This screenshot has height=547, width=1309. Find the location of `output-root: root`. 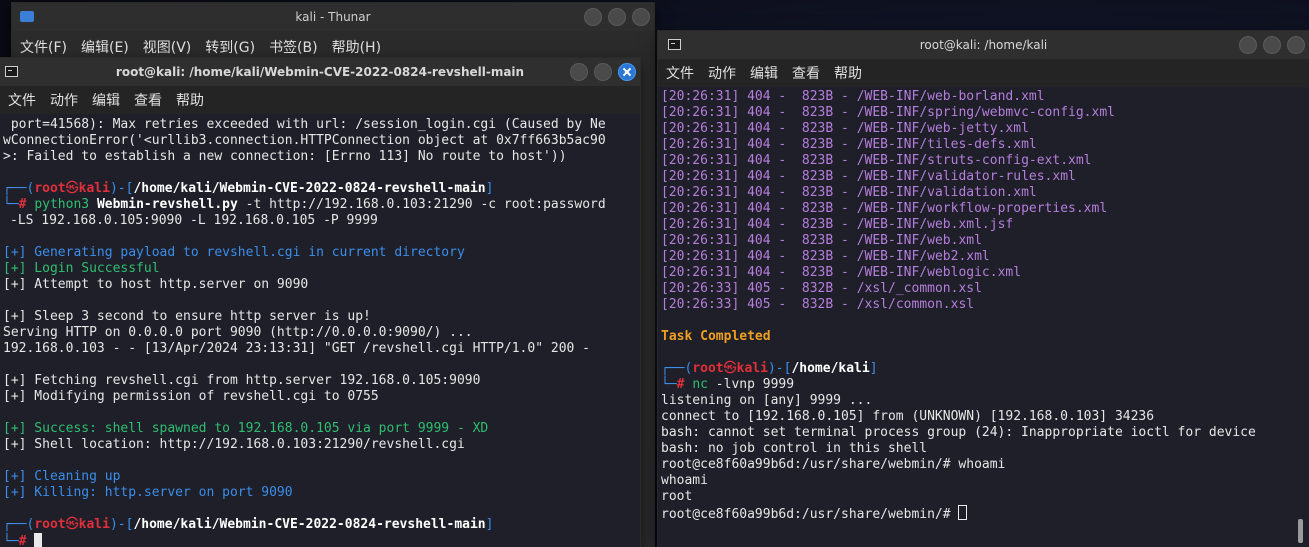

output-root: root is located at coordinates (677, 496).